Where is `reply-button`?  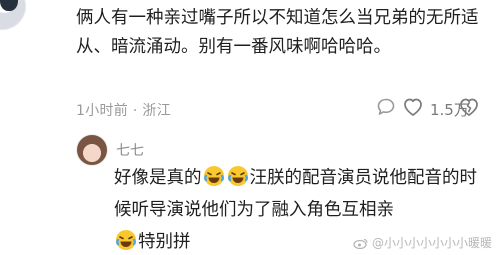
reply-button is located at coordinates (386, 109).